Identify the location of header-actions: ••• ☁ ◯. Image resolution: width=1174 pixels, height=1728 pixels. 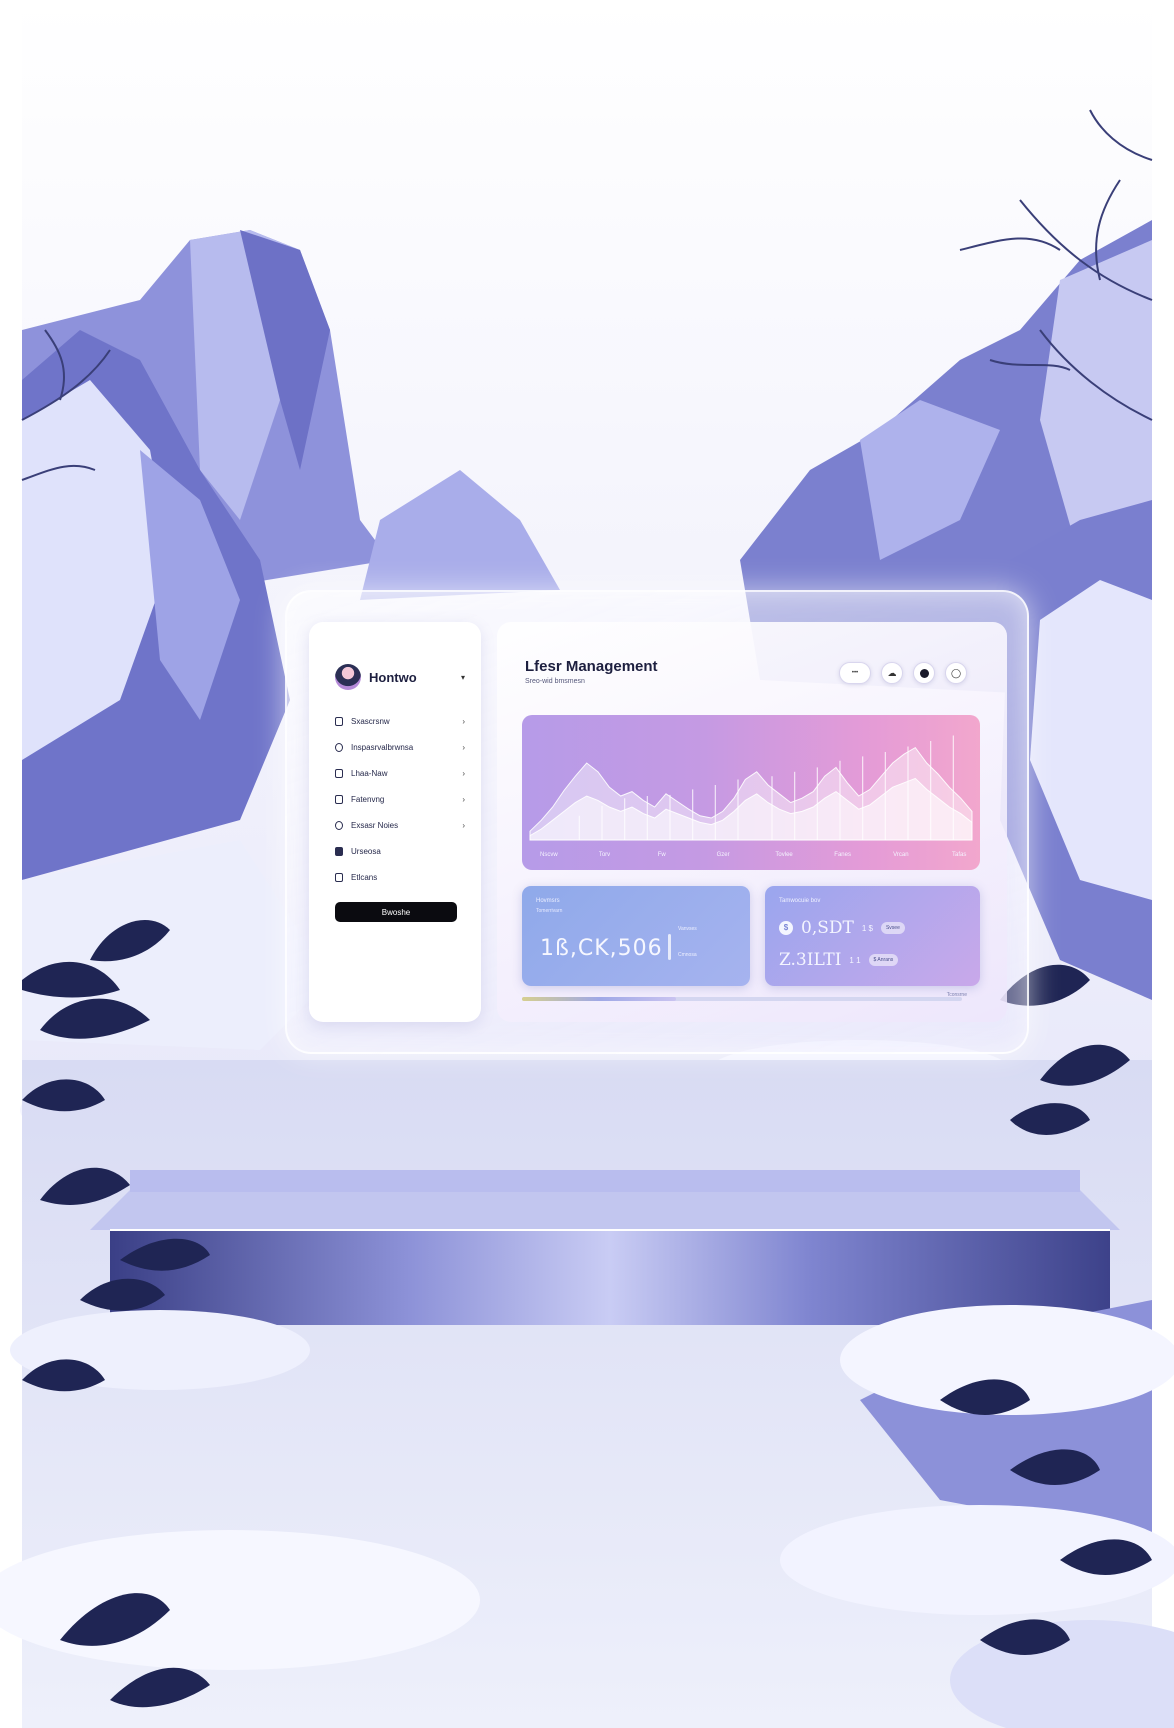
(903, 673).